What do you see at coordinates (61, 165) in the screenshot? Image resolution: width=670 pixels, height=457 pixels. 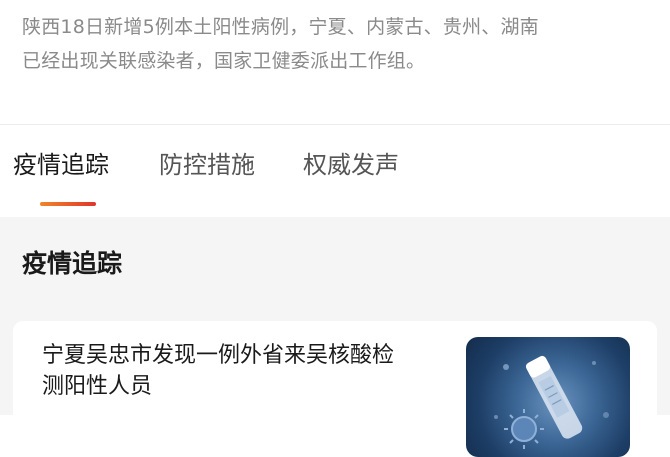 I see `tab-epidemic-tracking: 疫情追踪` at bounding box center [61, 165].